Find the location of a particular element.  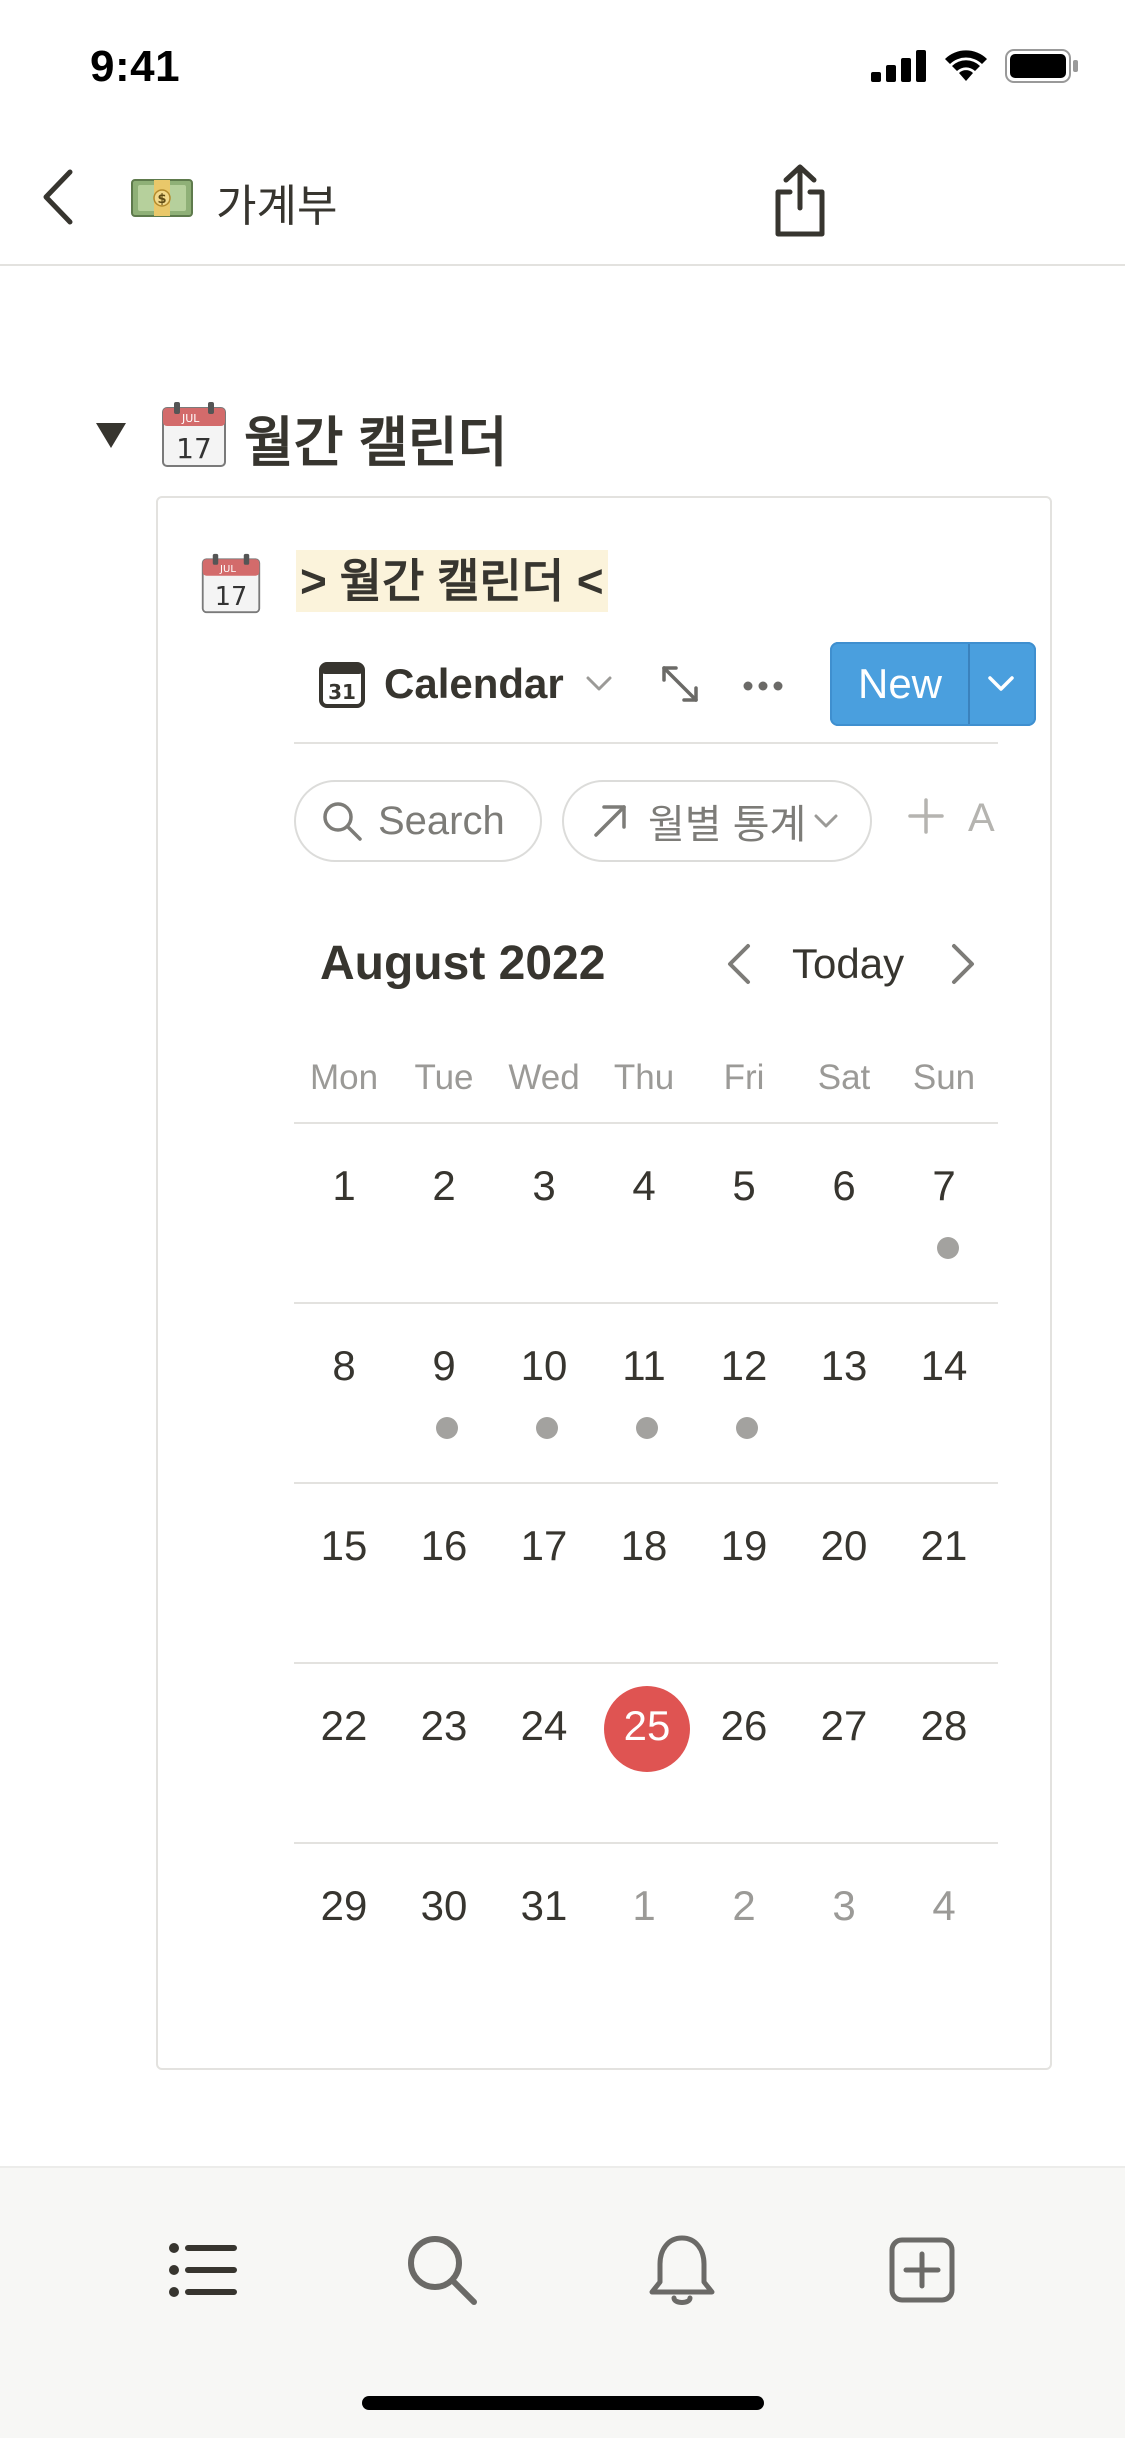

list-icon is located at coordinates (202, 2270).